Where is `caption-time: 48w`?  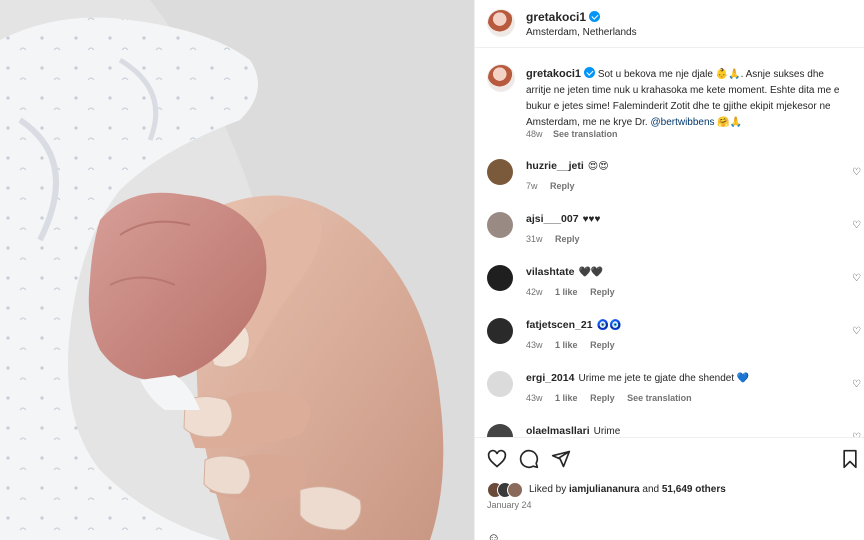 caption-time: 48w is located at coordinates (534, 134).